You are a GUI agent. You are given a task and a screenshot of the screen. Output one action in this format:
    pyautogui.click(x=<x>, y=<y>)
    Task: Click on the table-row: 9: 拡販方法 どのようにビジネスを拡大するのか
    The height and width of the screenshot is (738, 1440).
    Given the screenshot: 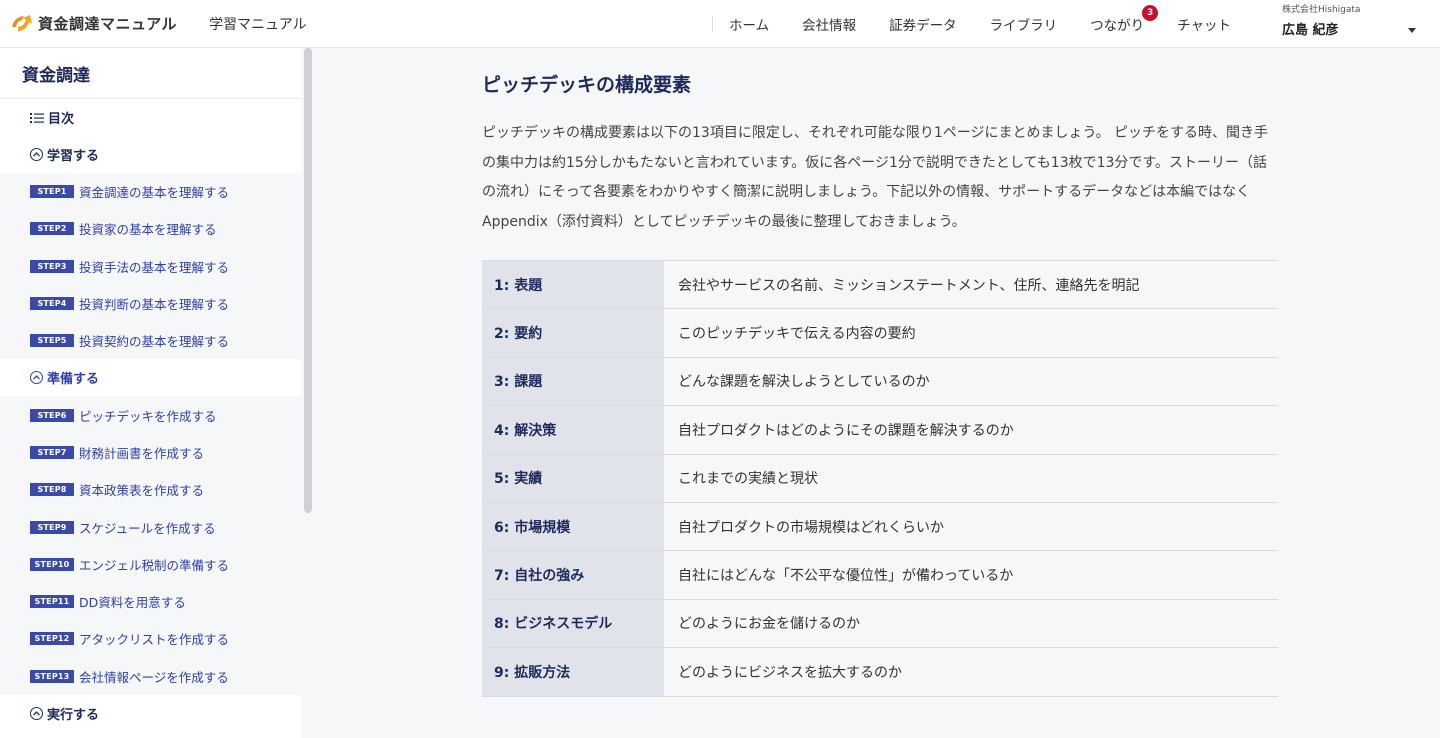 What is the action you would take?
    pyautogui.click(x=880, y=672)
    